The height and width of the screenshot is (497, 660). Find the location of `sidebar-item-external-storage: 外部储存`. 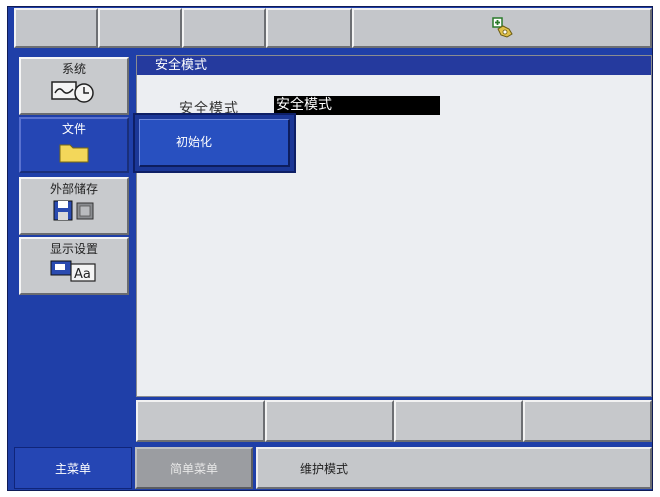

sidebar-item-external-storage: 外部储存 is located at coordinates (74, 206).